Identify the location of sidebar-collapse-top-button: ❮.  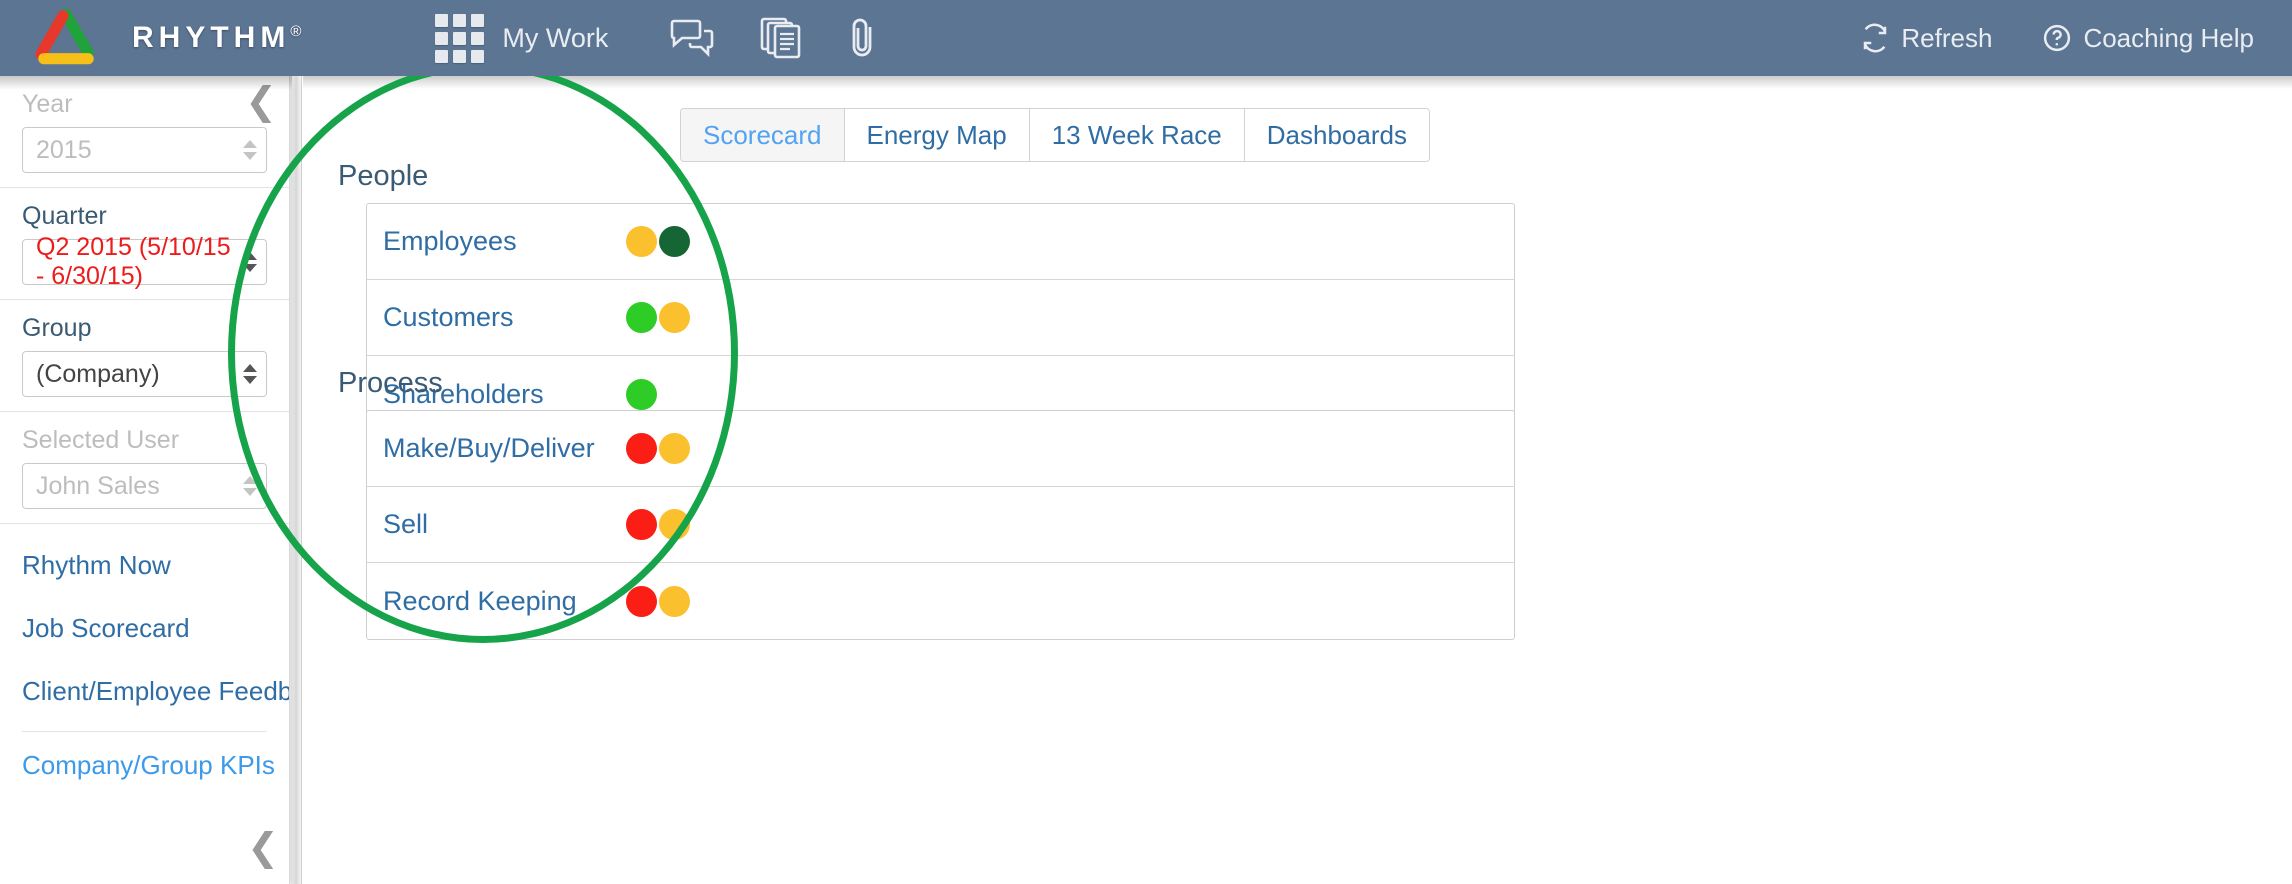
(261, 101).